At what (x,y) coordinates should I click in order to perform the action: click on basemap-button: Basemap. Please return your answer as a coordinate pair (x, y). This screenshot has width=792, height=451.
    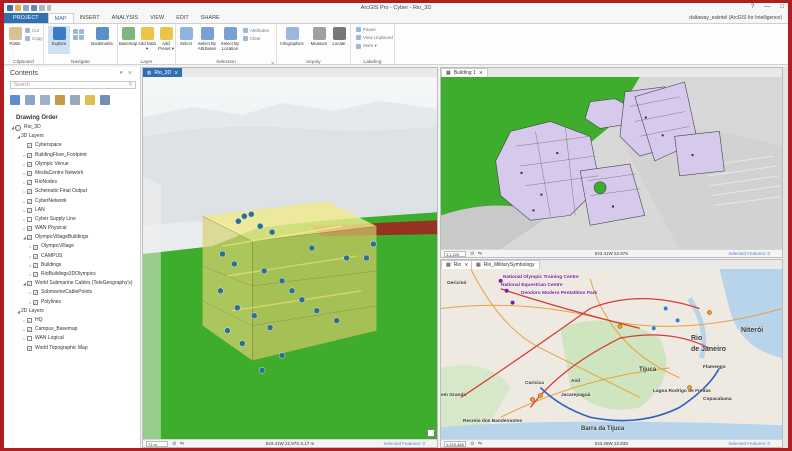
    Looking at the image, I should click on (128, 36).